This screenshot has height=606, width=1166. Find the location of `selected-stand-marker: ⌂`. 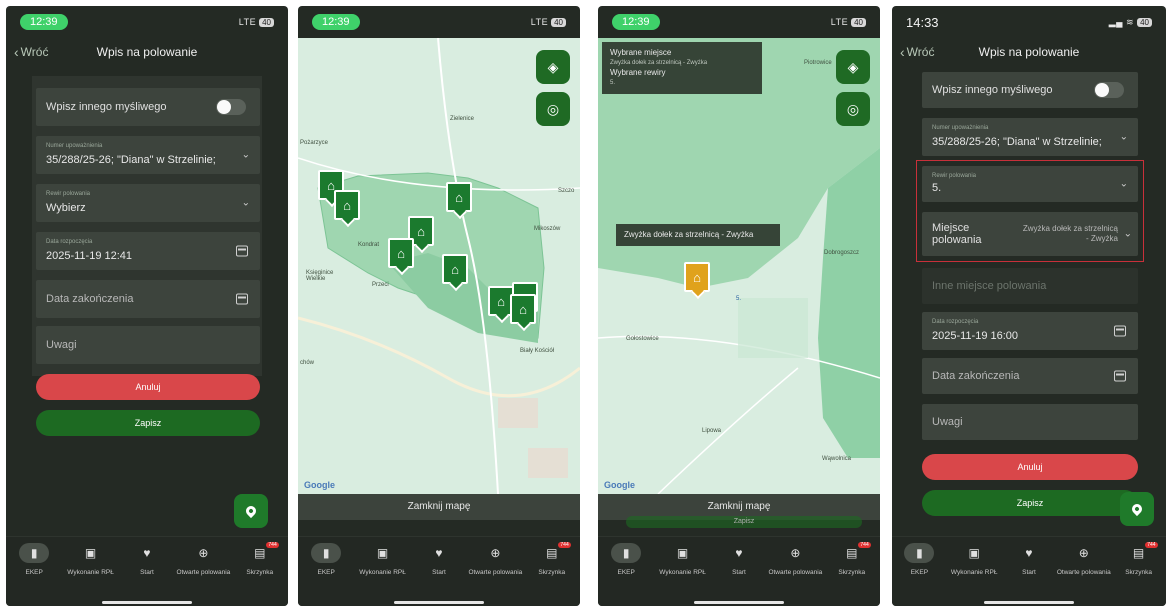

selected-stand-marker: ⌂ is located at coordinates (697, 277).